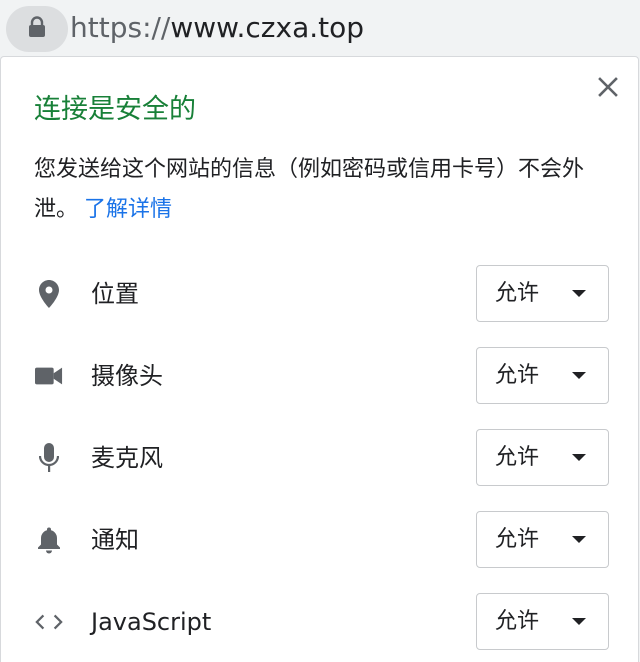 The width and height of the screenshot is (640, 662). What do you see at coordinates (542, 375) in the screenshot?
I see `permission-select-camera: 允许` at bounding box center [542, 375].